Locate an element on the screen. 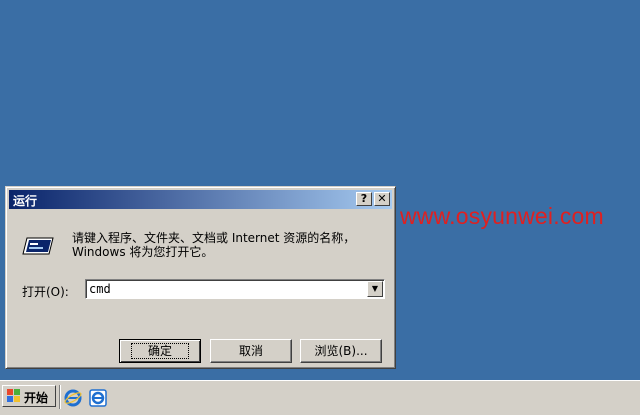 The height and width of the screenshot is (415, 640). ok-button: 确定 is located at coordinates (160, 351).